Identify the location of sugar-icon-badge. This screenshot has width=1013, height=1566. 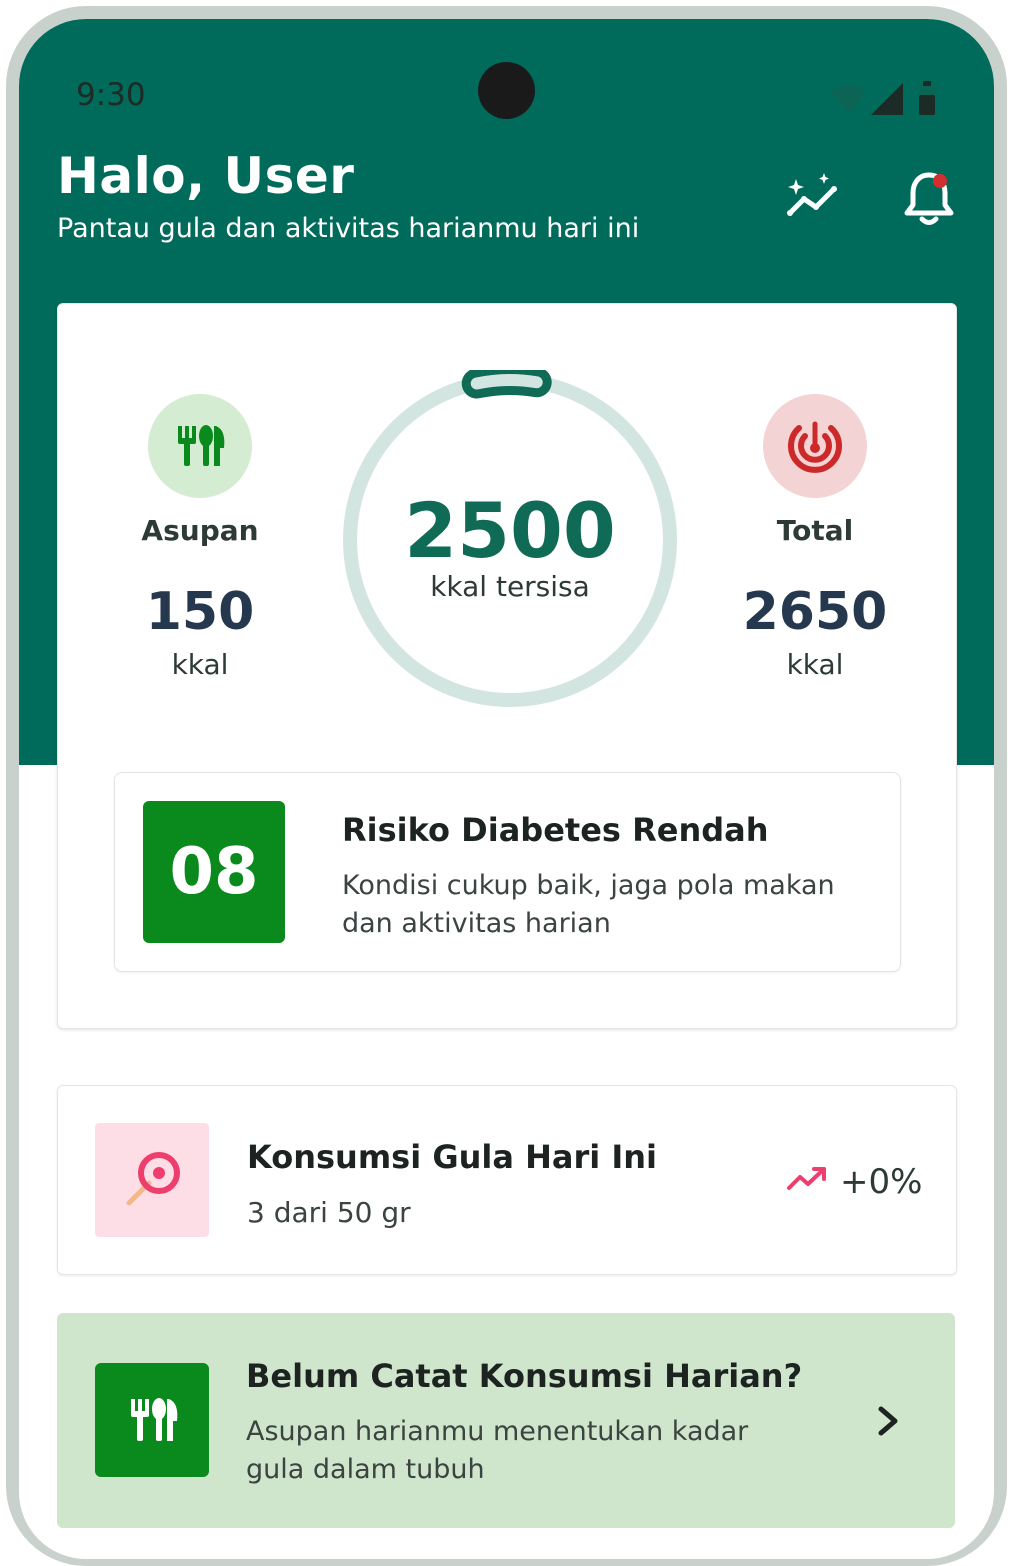
(152, 1180).